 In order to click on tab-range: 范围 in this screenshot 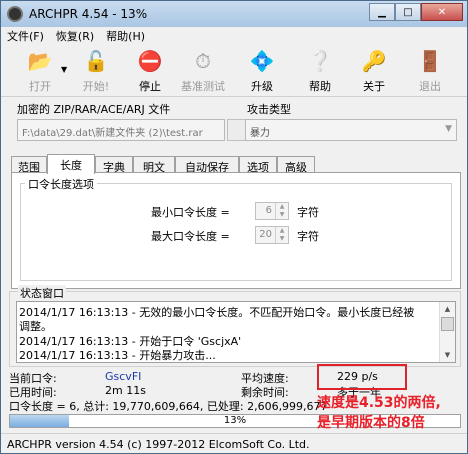, I will do `click(29, 165)`.